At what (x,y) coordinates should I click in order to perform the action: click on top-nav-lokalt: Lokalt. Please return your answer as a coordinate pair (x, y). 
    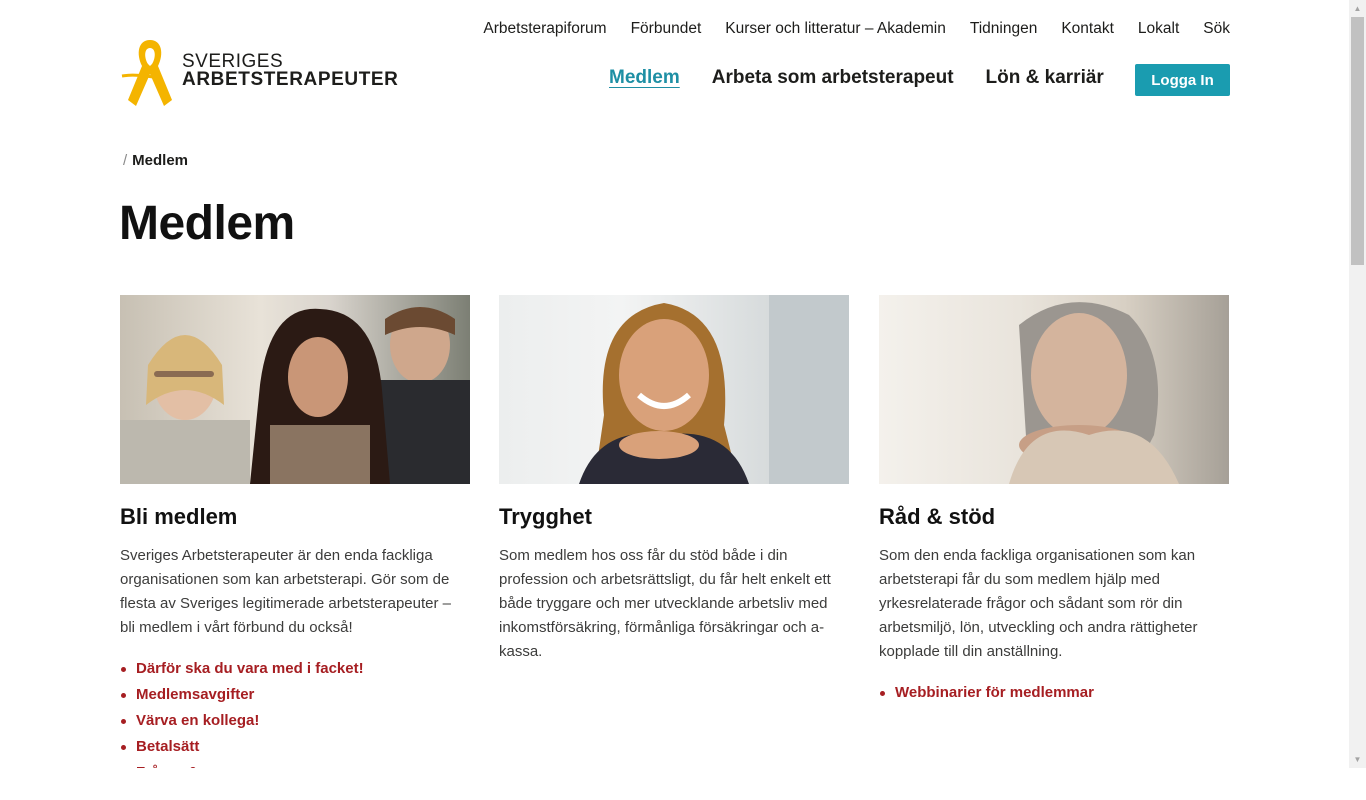
    Looking at the image, I should click on (1158, 29).